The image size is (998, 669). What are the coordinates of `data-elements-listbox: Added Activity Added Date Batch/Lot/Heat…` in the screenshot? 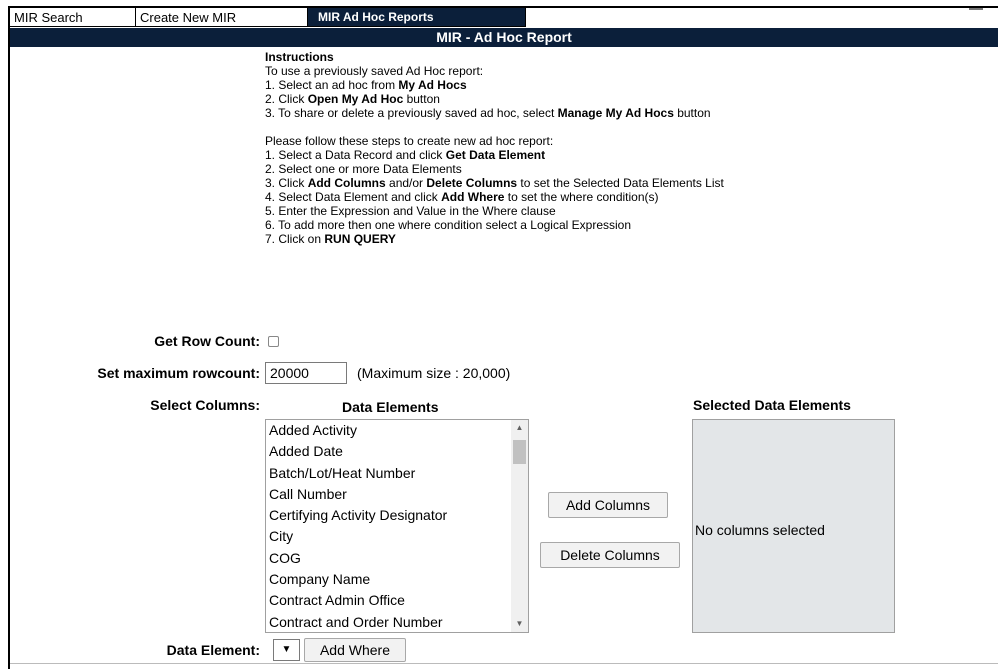 It's located at (397, 526).